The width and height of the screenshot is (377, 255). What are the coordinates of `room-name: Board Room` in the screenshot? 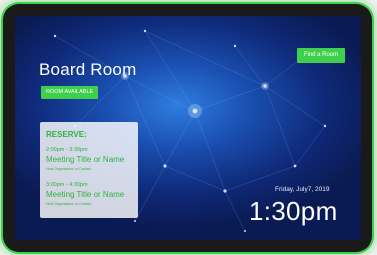 It's located at (88, 69).